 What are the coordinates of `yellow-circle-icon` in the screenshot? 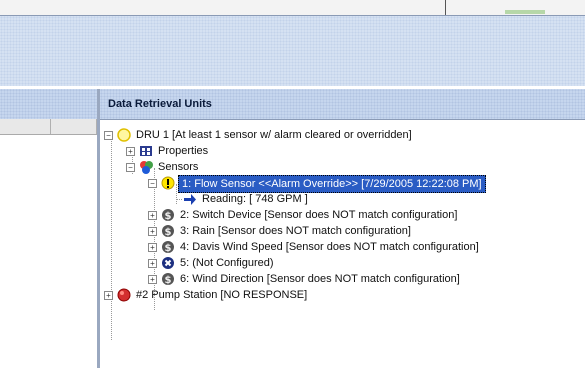 It's located at (124, 135).